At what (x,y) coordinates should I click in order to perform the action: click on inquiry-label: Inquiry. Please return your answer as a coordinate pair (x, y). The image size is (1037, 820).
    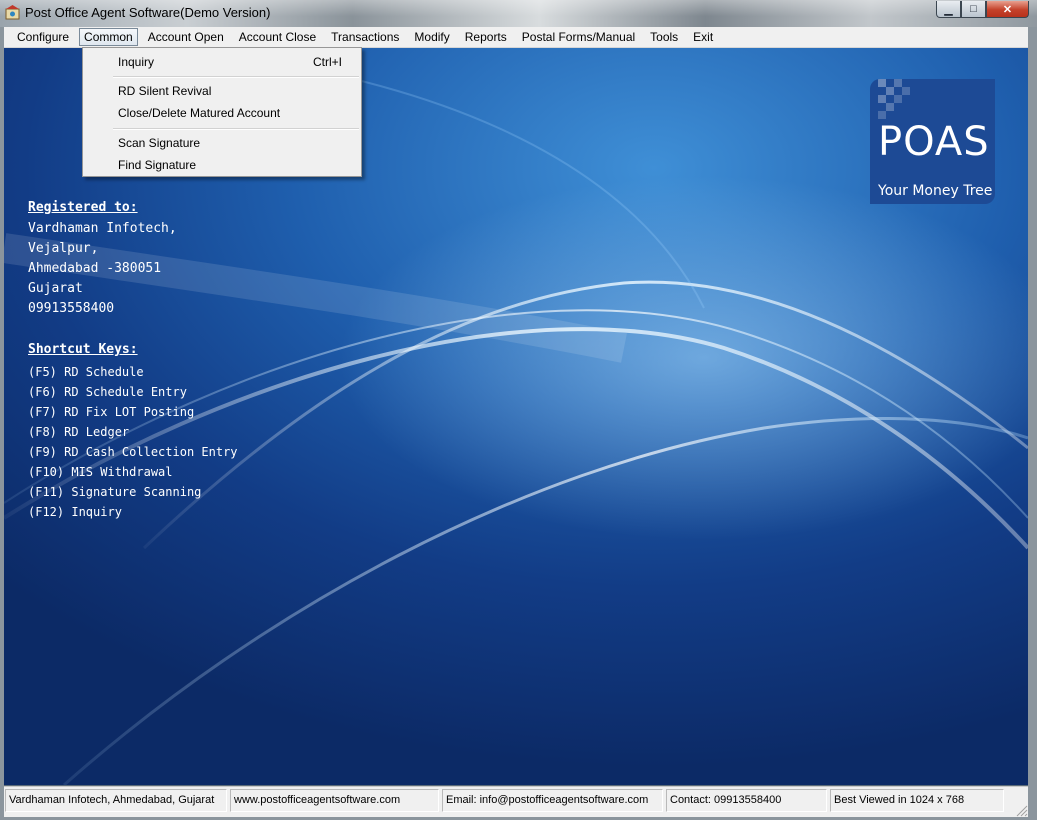
    Looking at the image, I should click on (136, 62).